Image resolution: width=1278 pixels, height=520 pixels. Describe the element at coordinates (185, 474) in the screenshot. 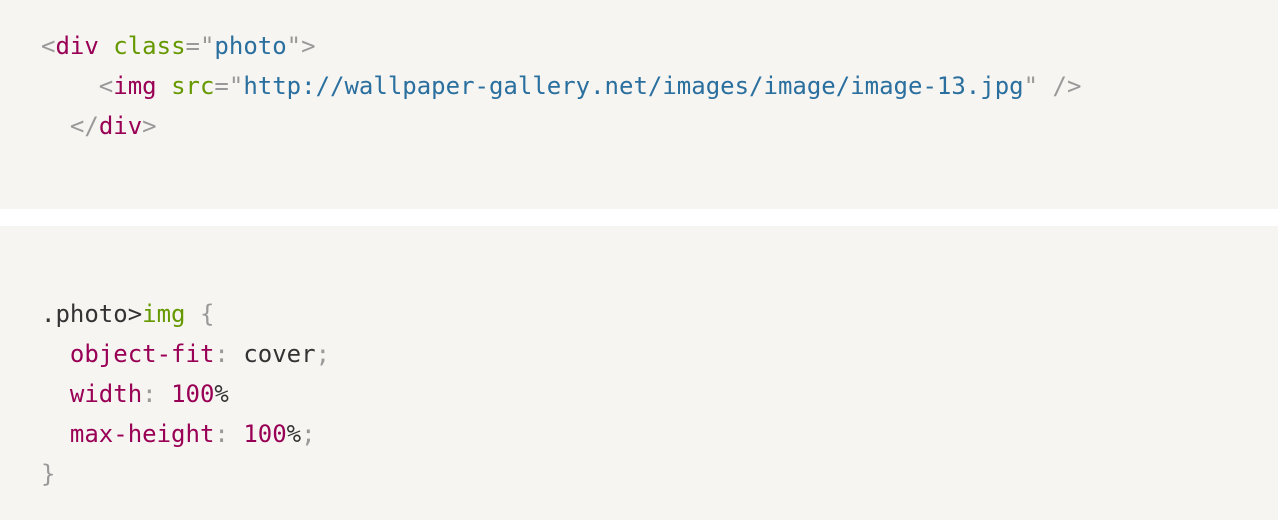

I see `css-close-line: }` at that location.